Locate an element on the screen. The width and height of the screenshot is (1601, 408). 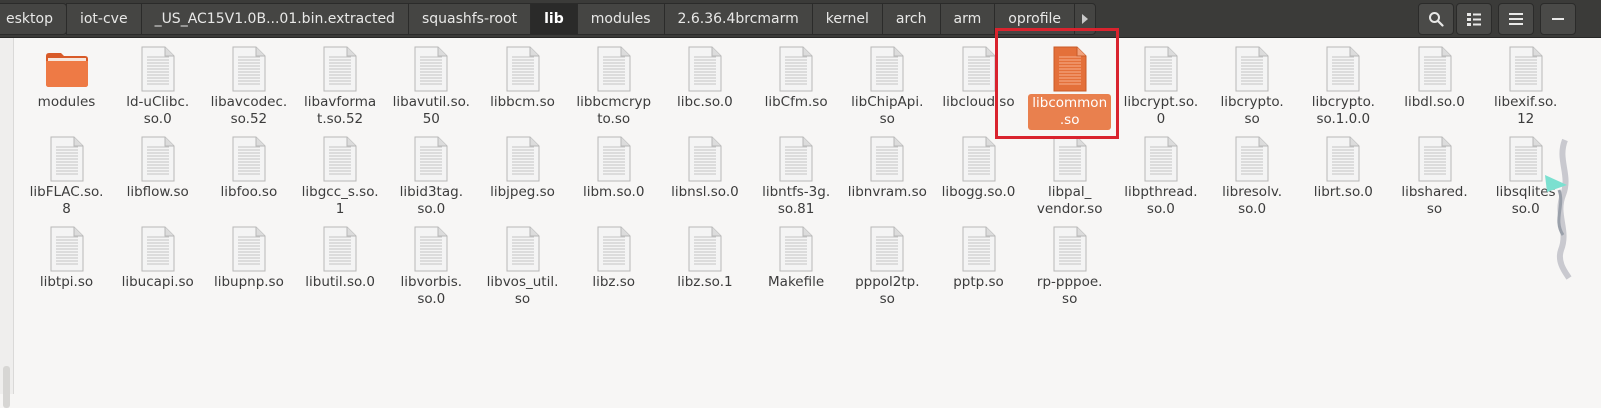
desktop-mascot-image is located at coordinates (1558, 209).